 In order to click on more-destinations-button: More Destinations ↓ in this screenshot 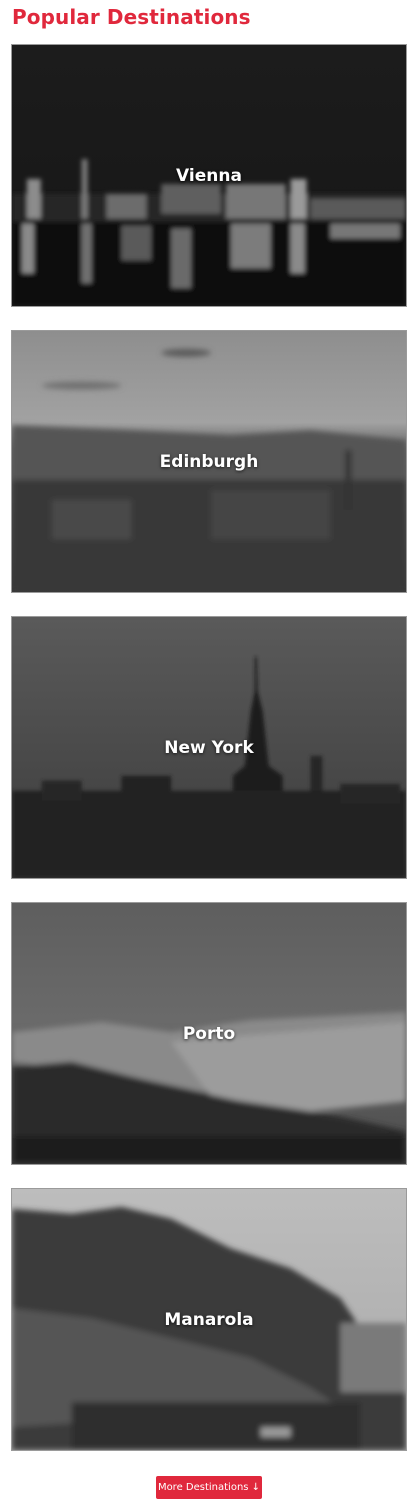, I will do `click(209, 1487)`.